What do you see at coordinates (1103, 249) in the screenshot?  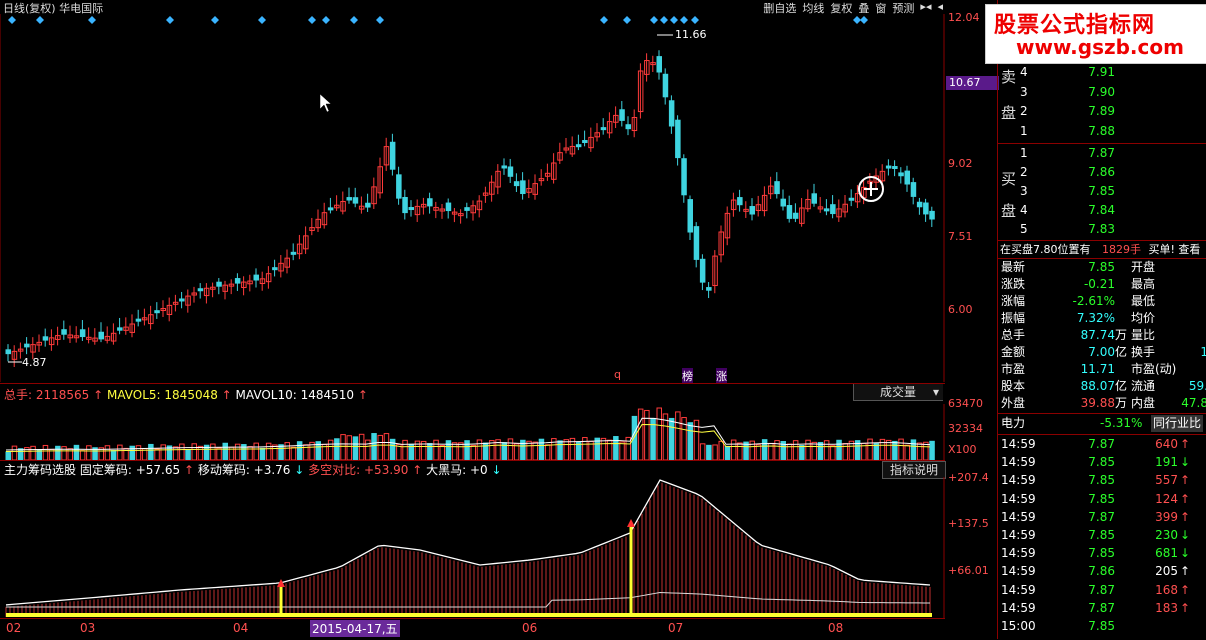 I see `big-order-notice: 在买盘7.80位置有 1829手 买单! 查看` at bounding box center [1103, 249].